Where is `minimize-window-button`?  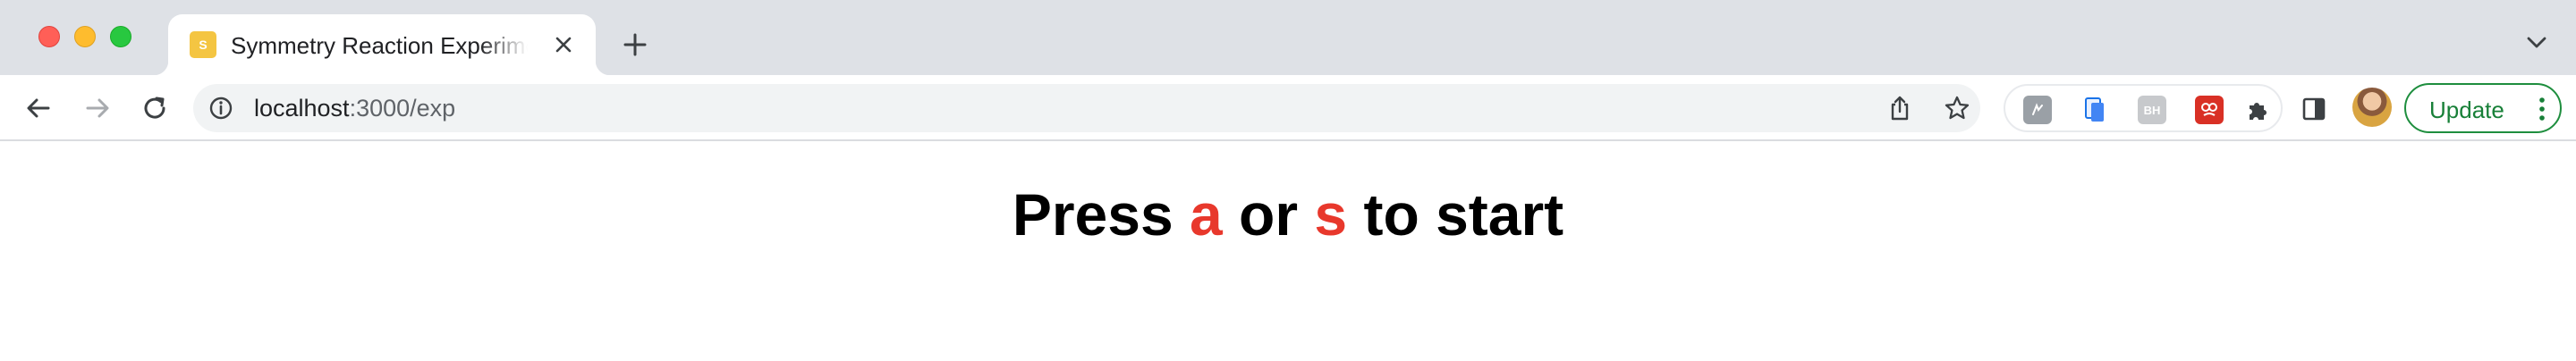
minimize-window-button is located at coordinates (85, 36).